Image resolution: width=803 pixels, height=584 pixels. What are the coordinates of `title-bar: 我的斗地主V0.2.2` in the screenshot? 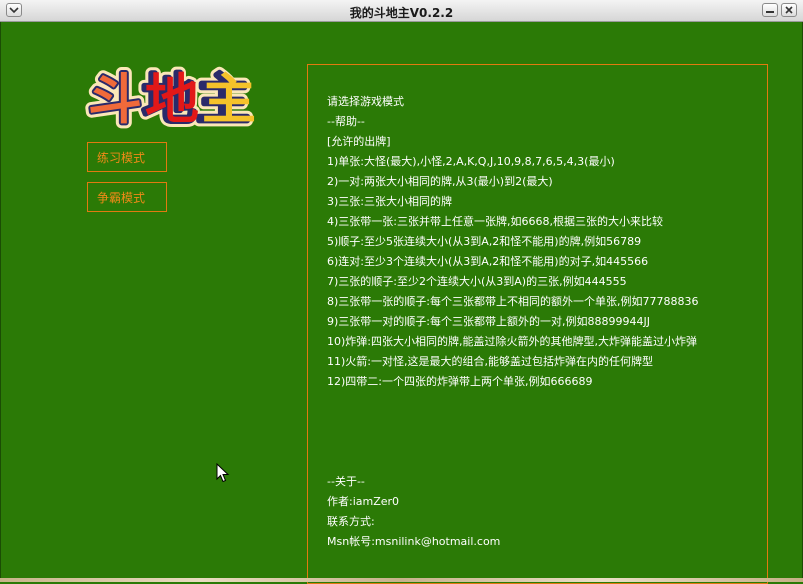 It's located at (401, 11).